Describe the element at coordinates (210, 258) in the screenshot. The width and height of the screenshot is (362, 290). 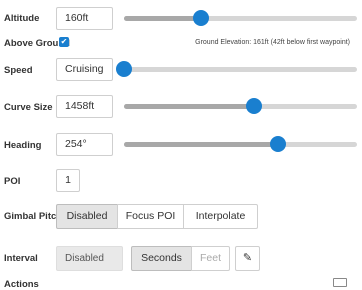
I see `interval-unit-feet: Feet` at that location.